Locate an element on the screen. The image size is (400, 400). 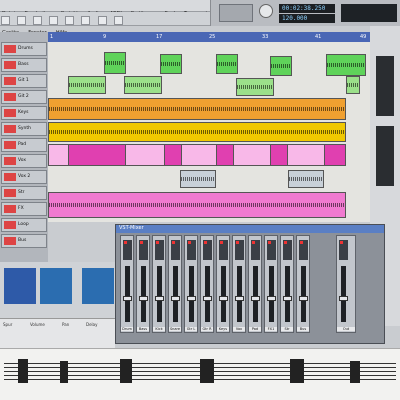
score-editor is located at coordinates (200, 374).